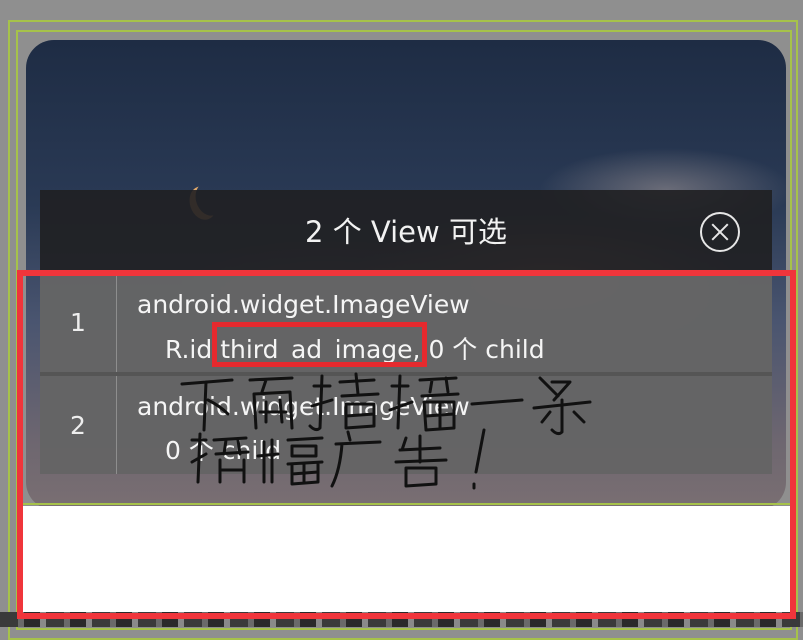 The width and height of the screenshot is (803, 640). What do you see at coordinates (720, 232) in the screenshot?
I see `close-icon` at bounding box center [720, 232].